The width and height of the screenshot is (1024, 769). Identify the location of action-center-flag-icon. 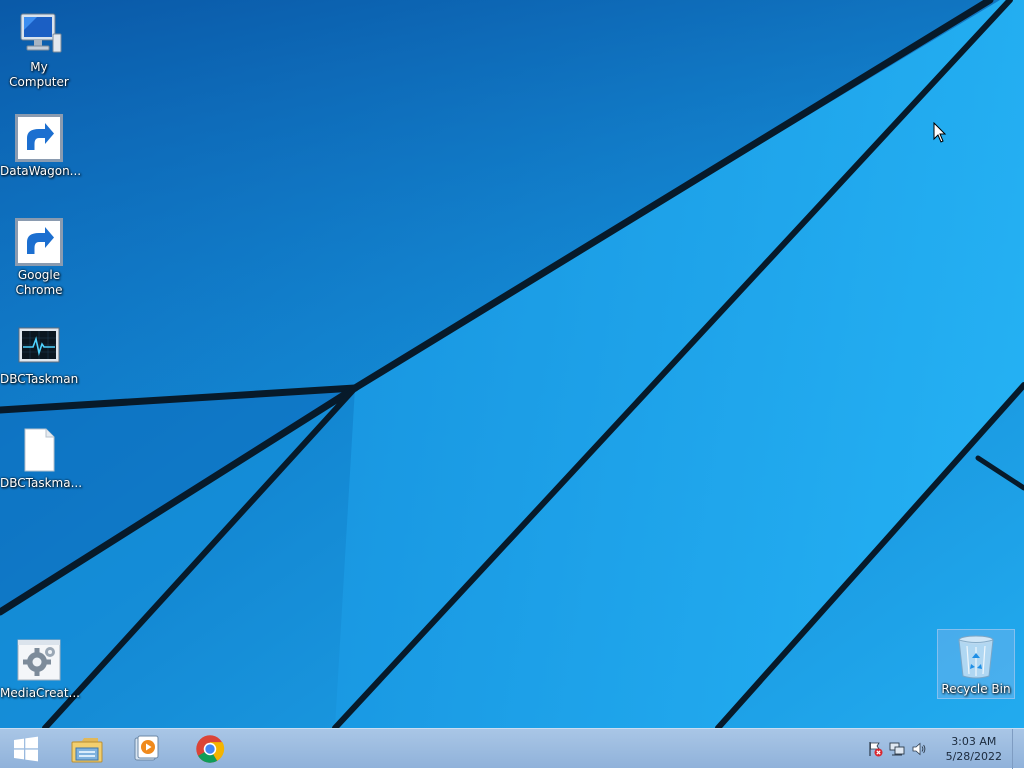
(875, 749).